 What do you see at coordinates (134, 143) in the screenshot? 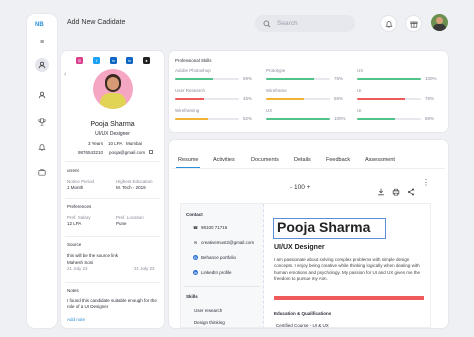
I see `profile-city: Mumbai` at bounding box center [134, 143].